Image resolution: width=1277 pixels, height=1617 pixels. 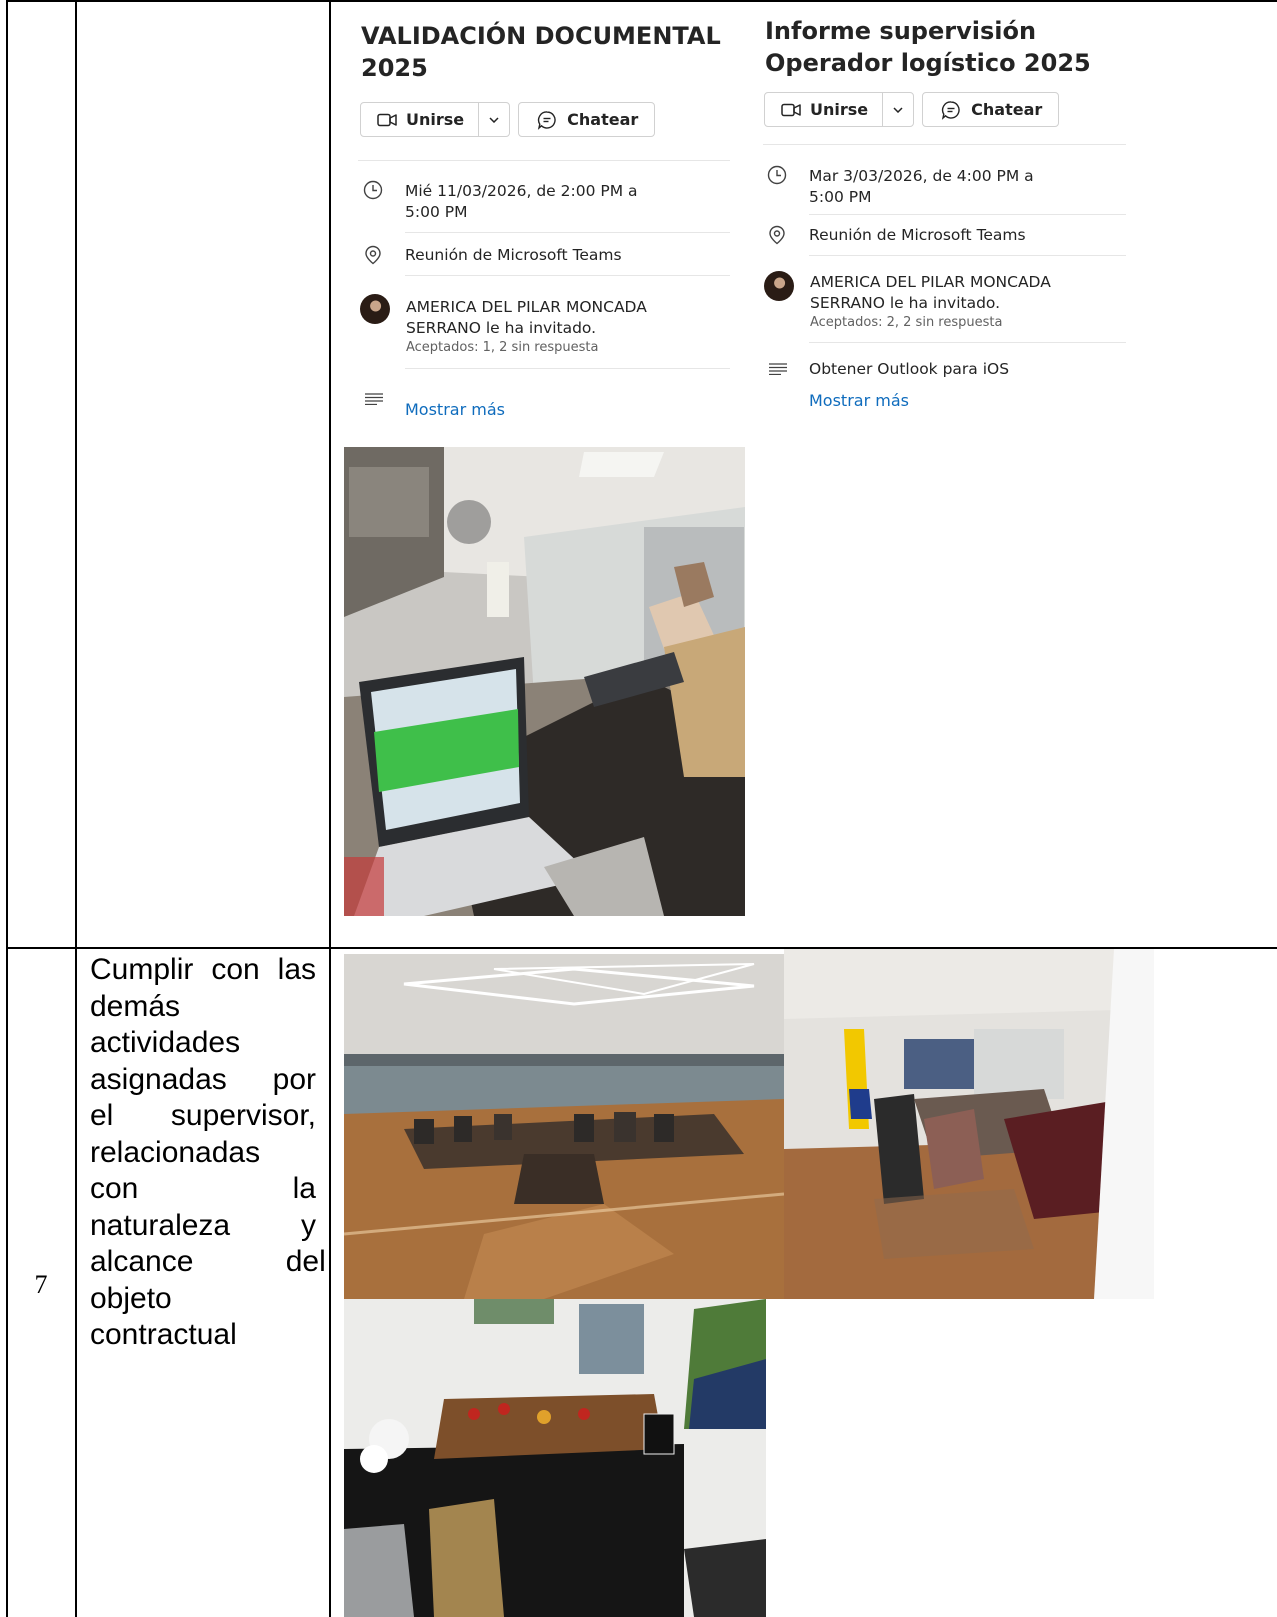 I want to click on description-line: con la, so click(x=203, y=1188).